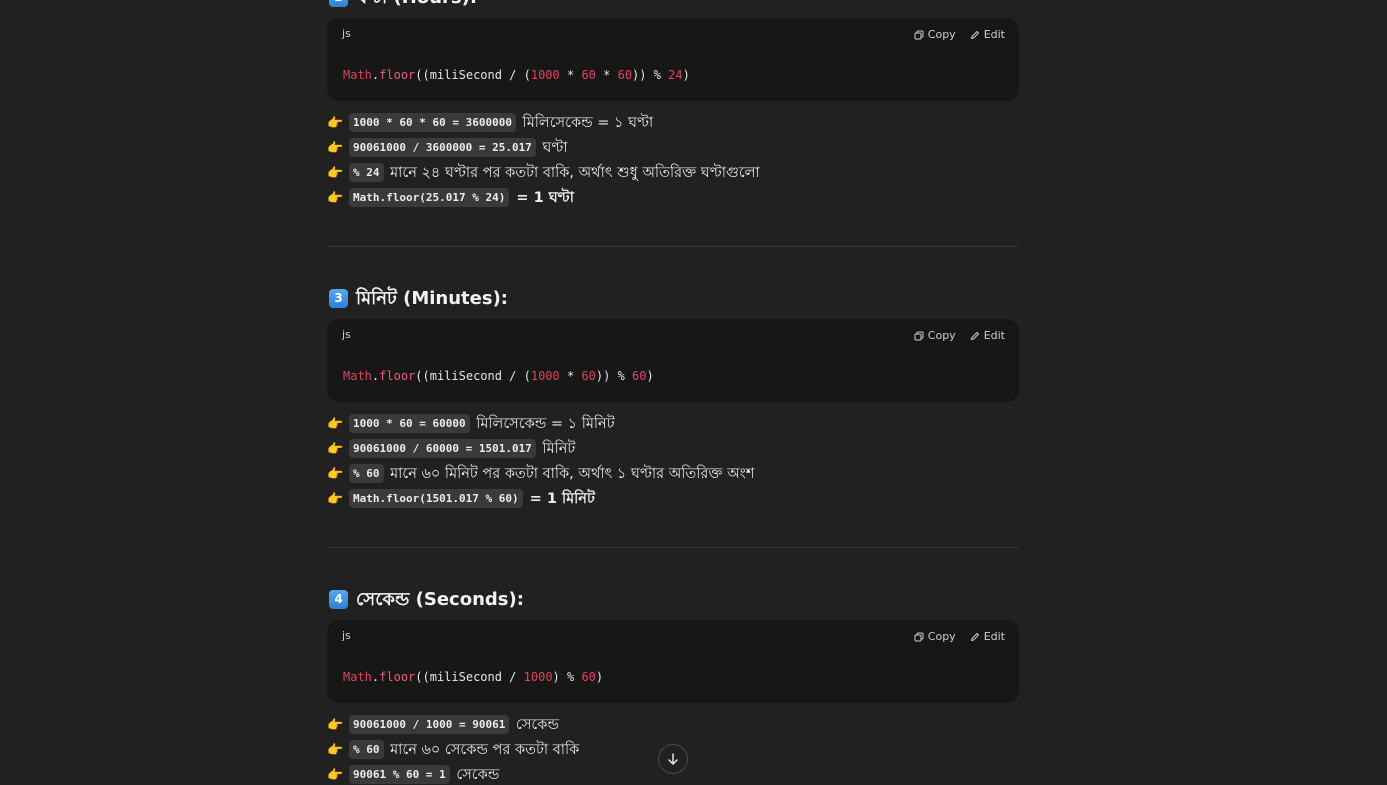  What do you see at coordinates (436, 498) in the screenshot?
I see `inline-code: Math.floor(1501.017 % 60)` at bounding box center [436, 498].